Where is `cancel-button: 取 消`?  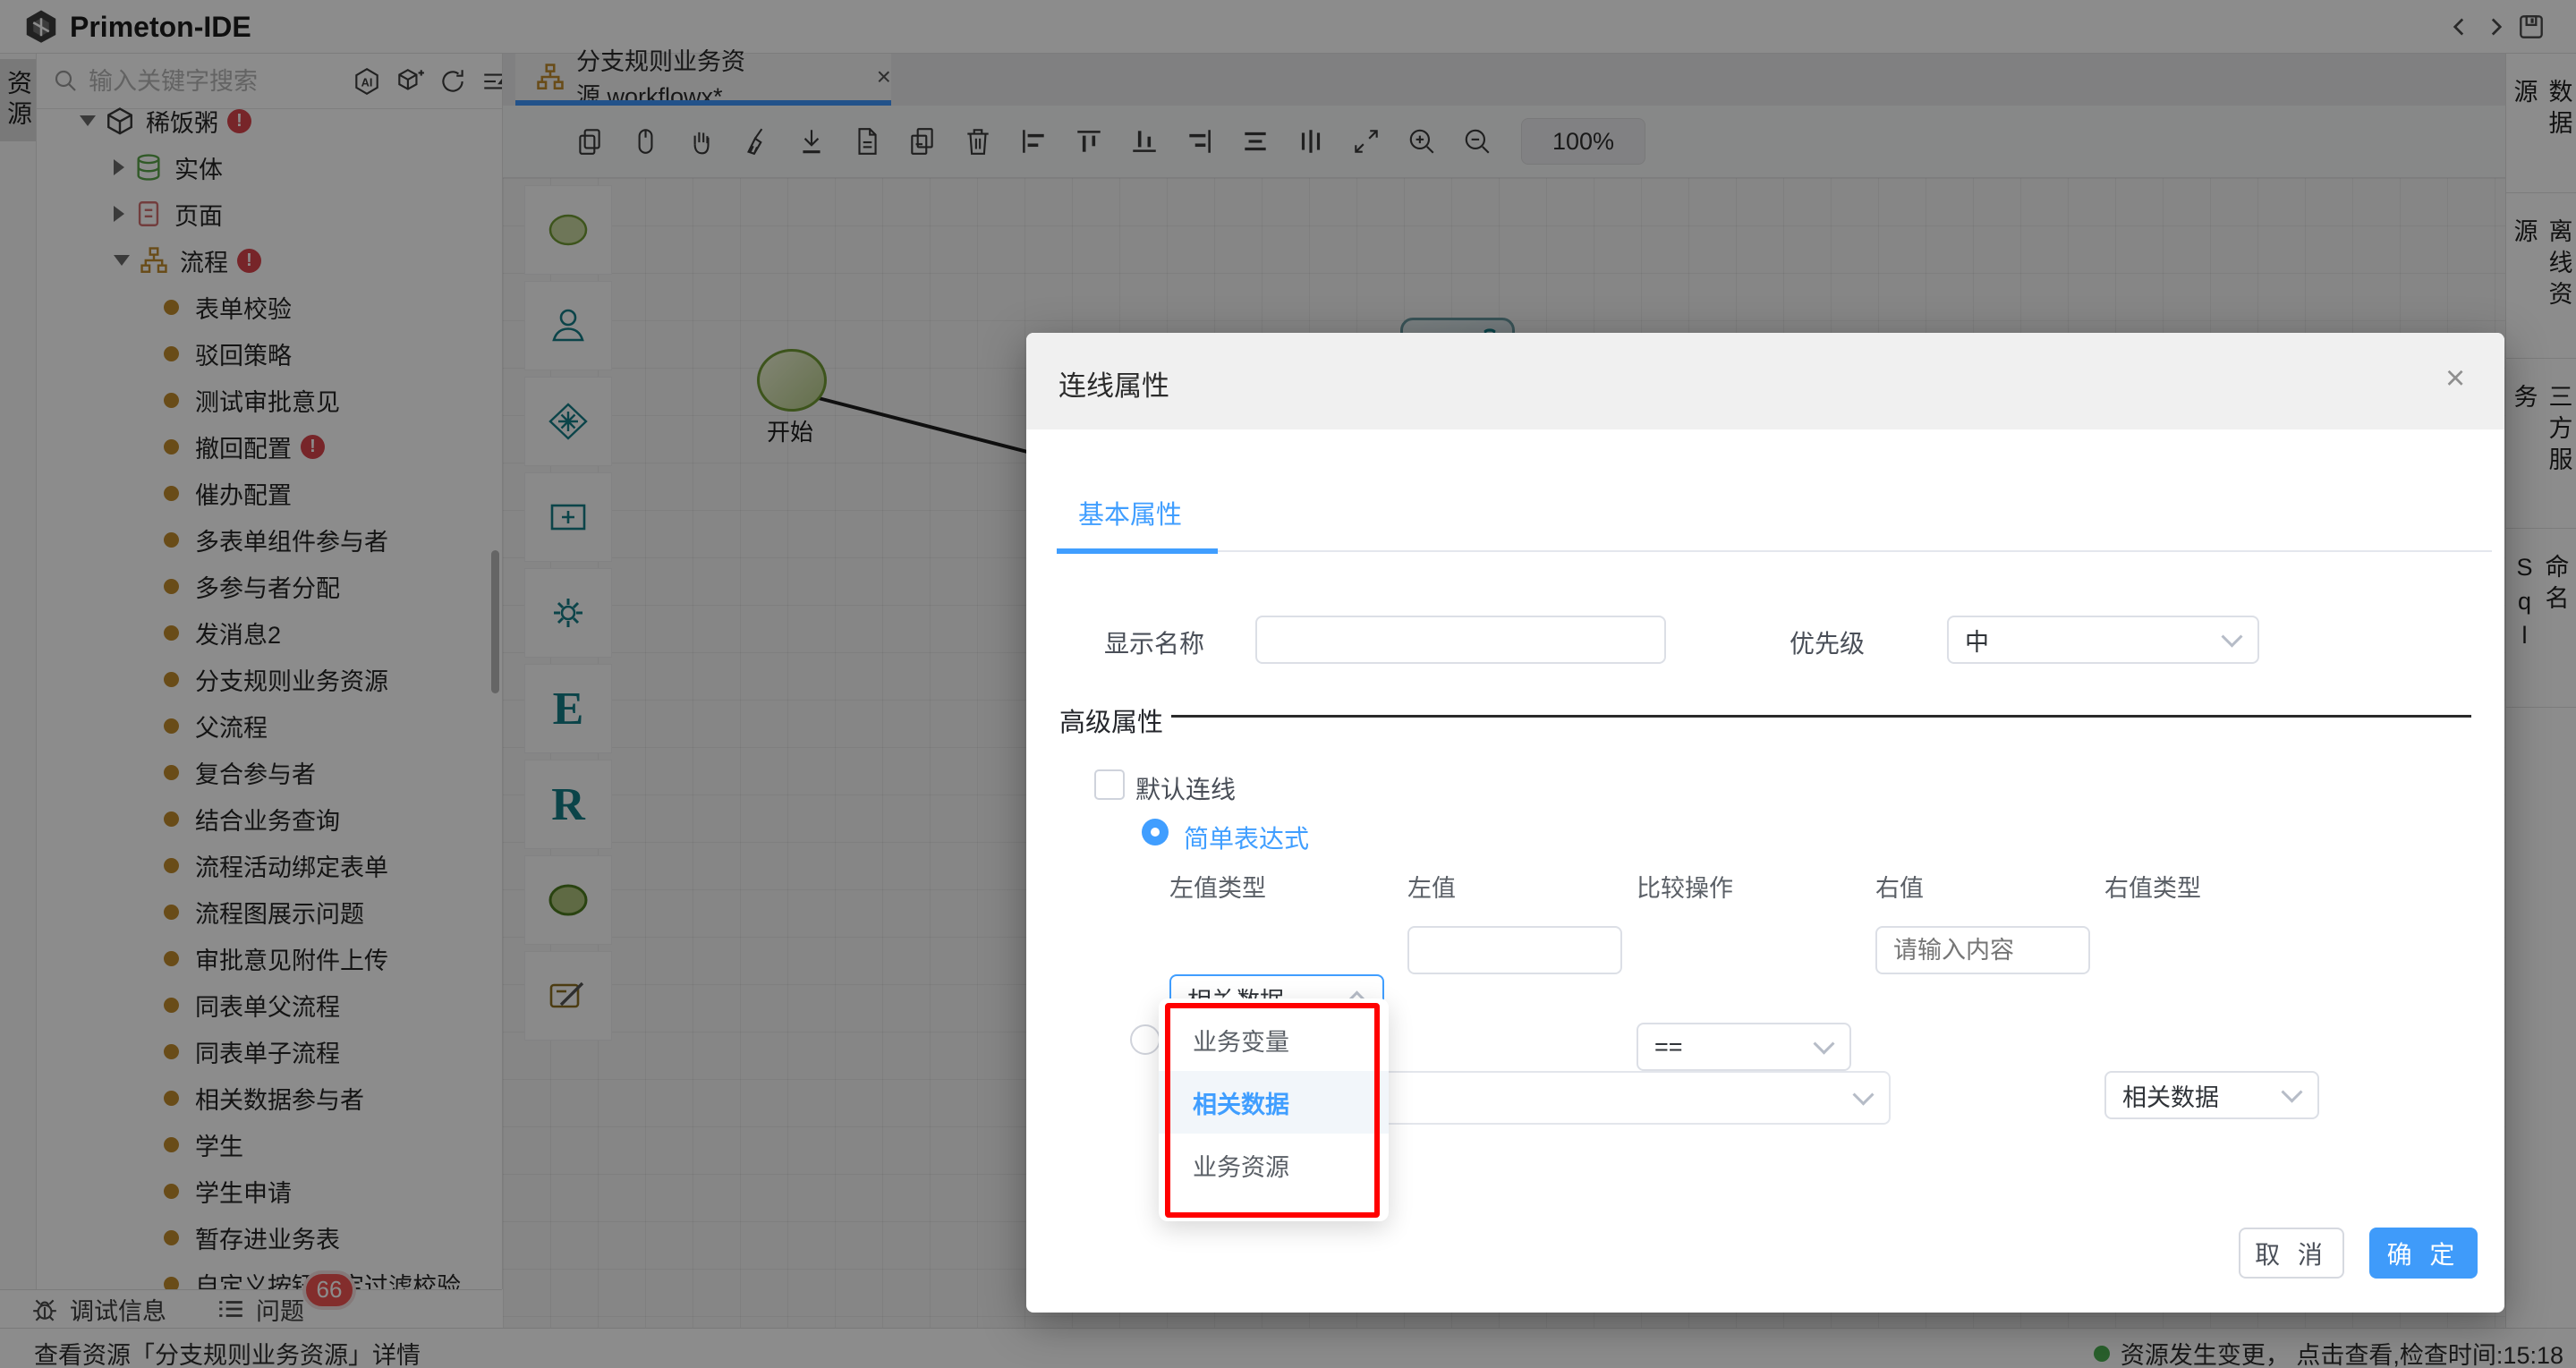 cancel-button: 取 消 is located at coordinates (2291, 1253).